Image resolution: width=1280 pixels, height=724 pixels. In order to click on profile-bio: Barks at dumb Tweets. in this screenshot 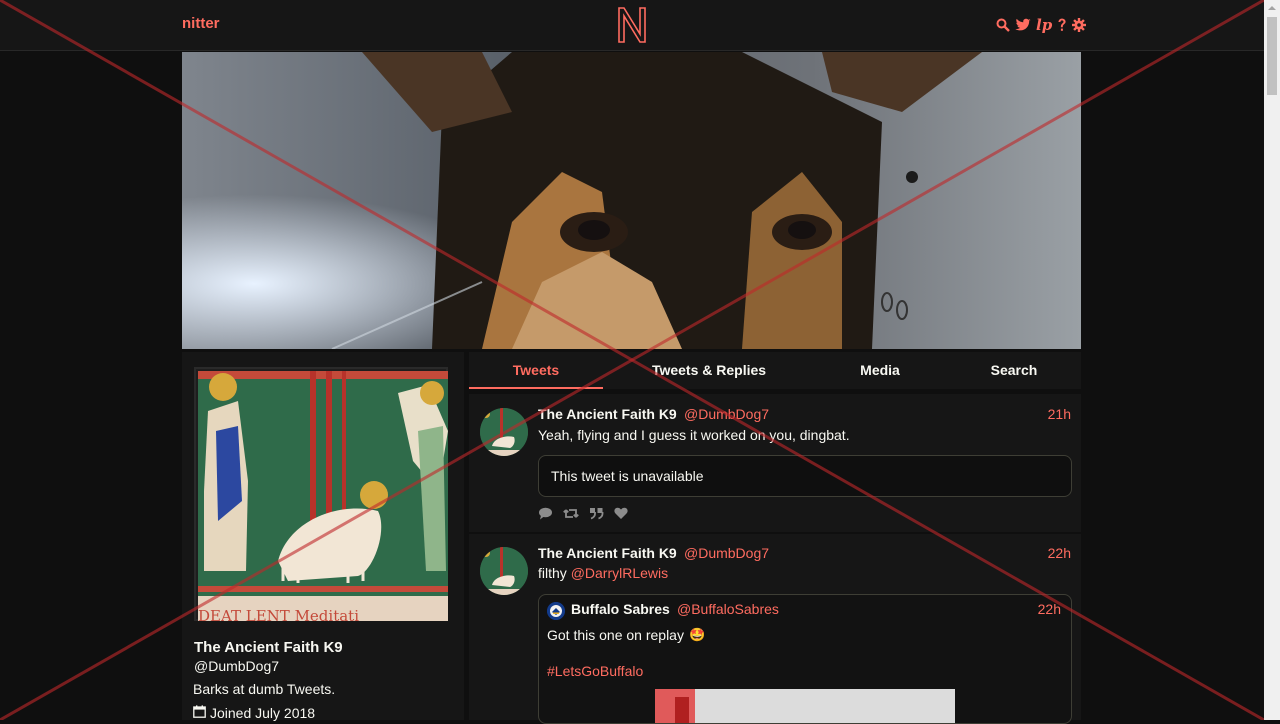, I will do `click(264, 689)`.